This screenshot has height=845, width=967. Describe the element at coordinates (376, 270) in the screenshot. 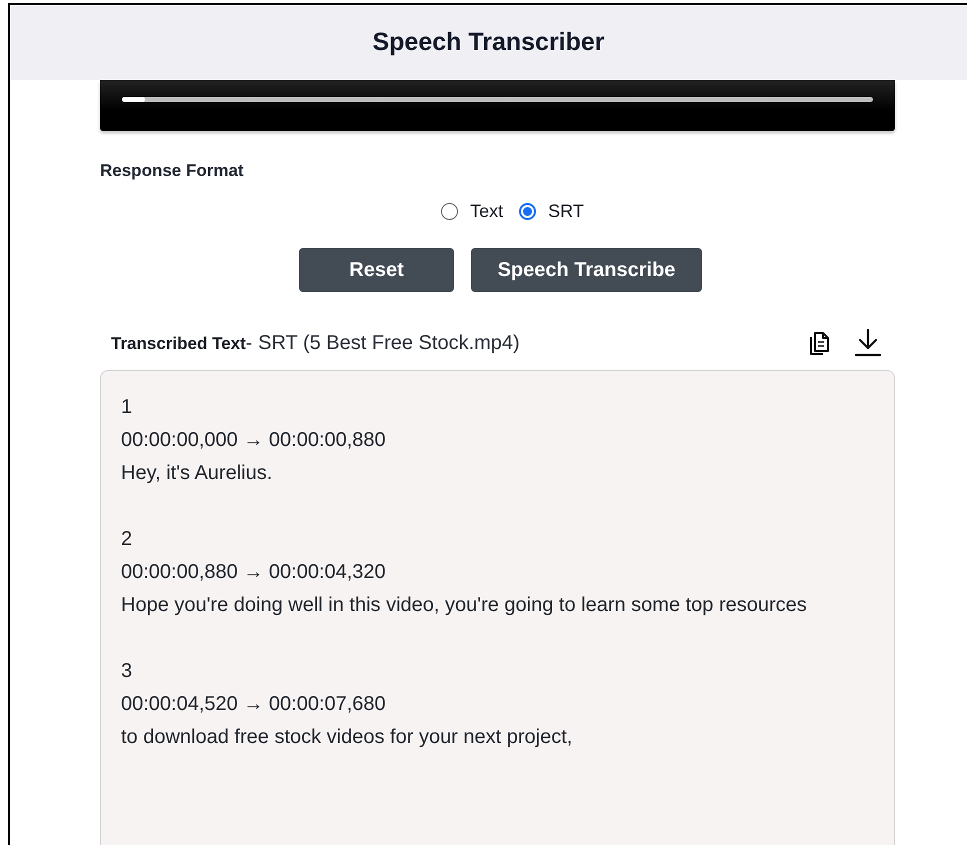

I see `reset-button: Reset` at that location.